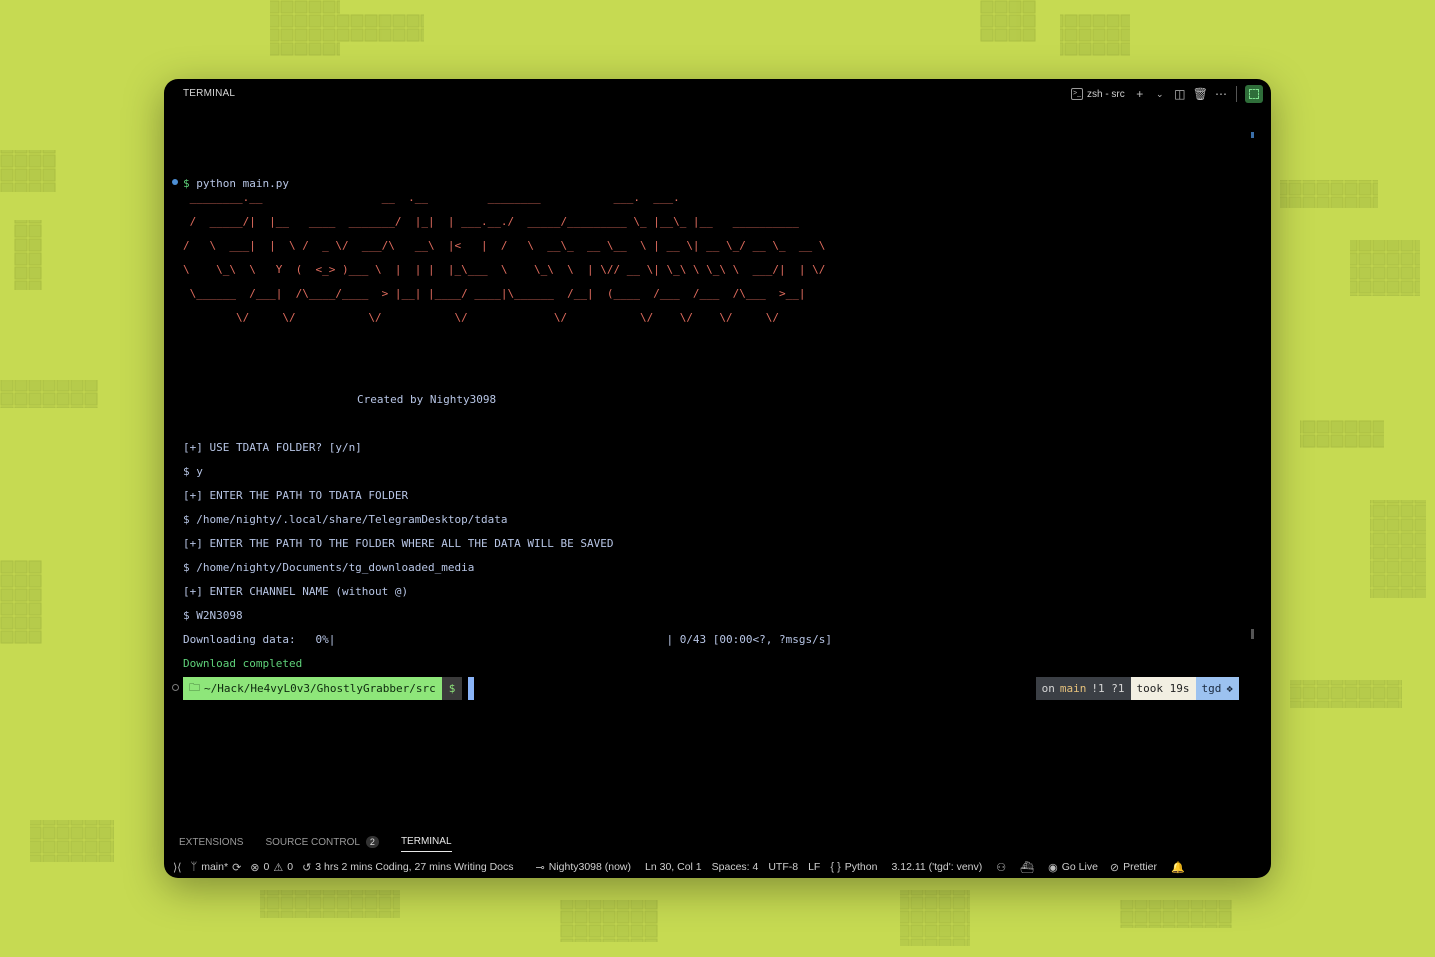  What do you see at coordinates (177, 867) in the screenshot?
I see `remote-icon: ⟩⟨` at bounding box center [177, 867].